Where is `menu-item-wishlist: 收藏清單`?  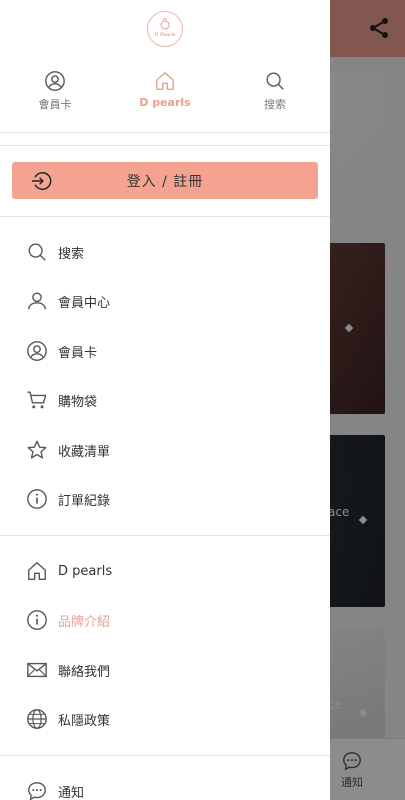
menu-item-wishlist: 收藏清單 is located at coordinates (165, 450).